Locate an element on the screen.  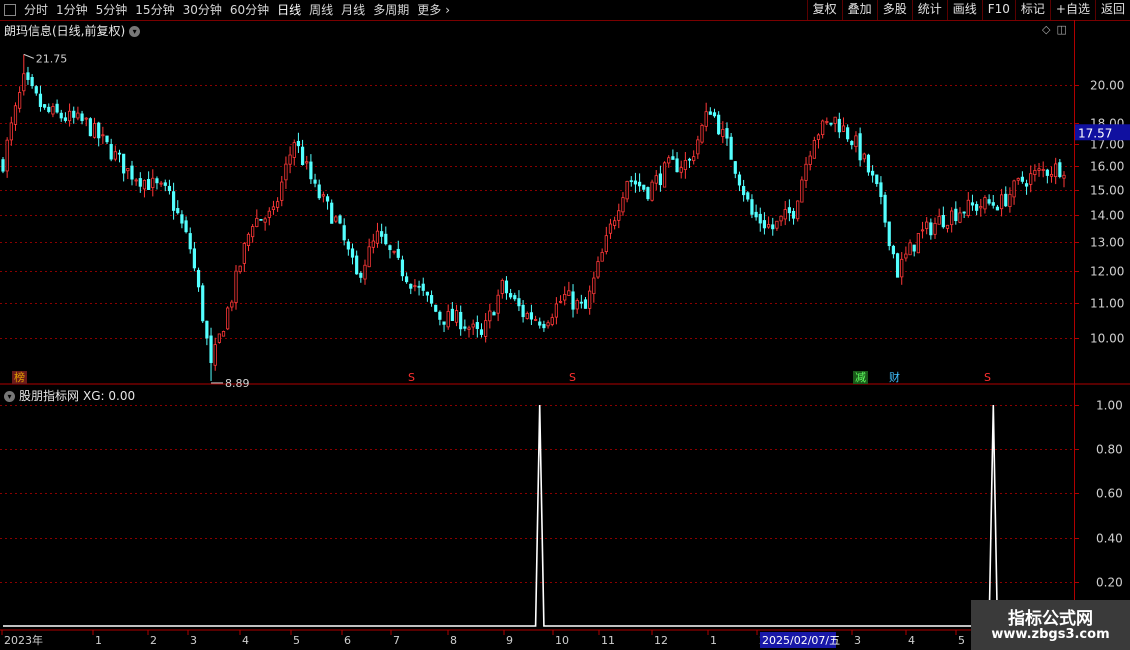
toolbar-button: 画线 is located at coordinates (964, 10).